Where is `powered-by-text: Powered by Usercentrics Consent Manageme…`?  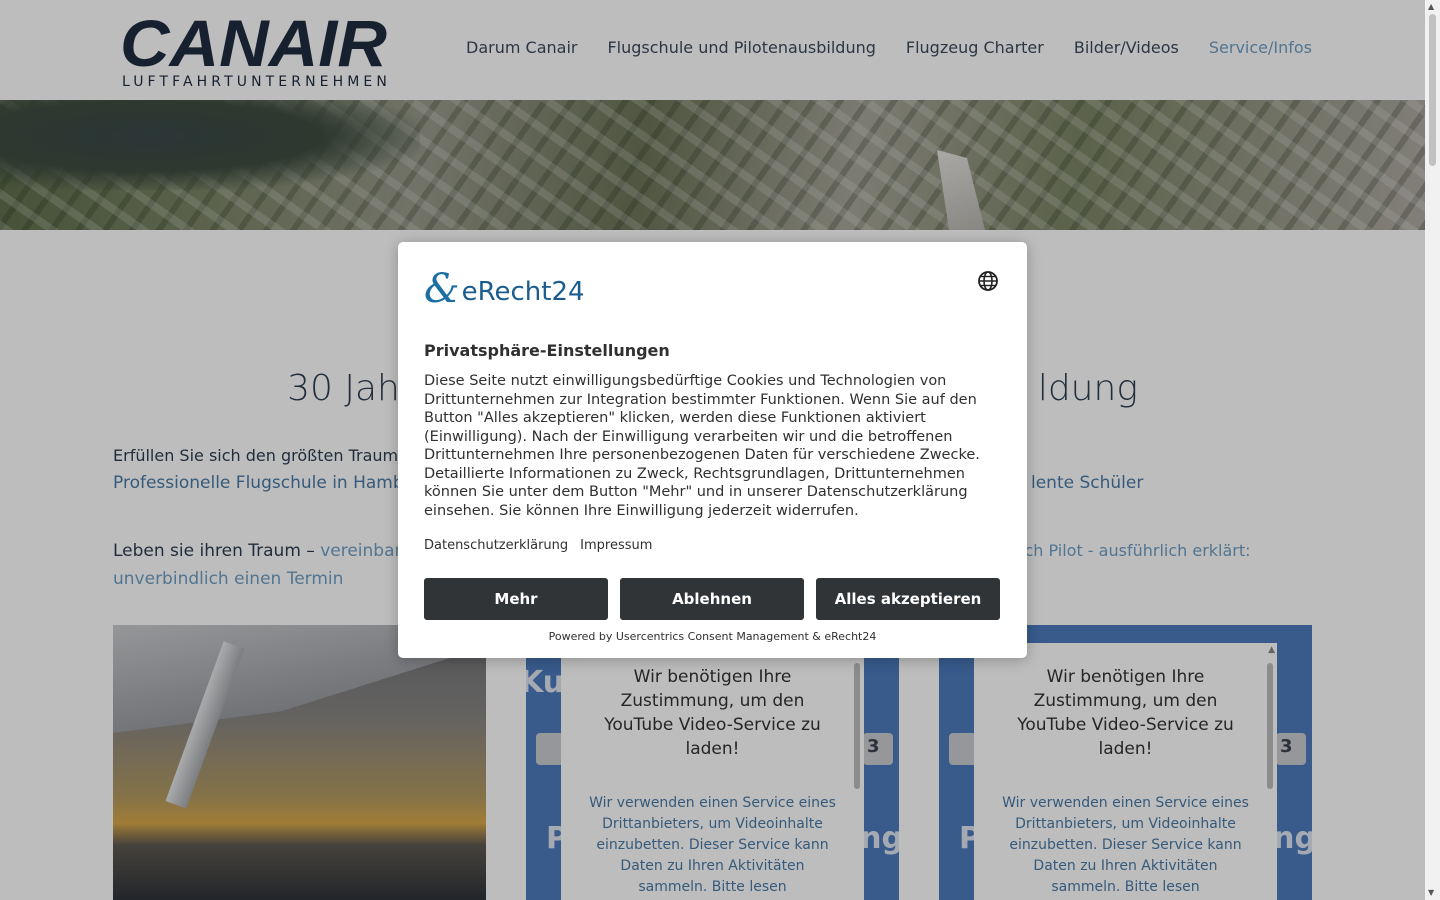 powered-by-text: Powered by Usercentrics Consent Manageme… is located at coordinates (712, 636).